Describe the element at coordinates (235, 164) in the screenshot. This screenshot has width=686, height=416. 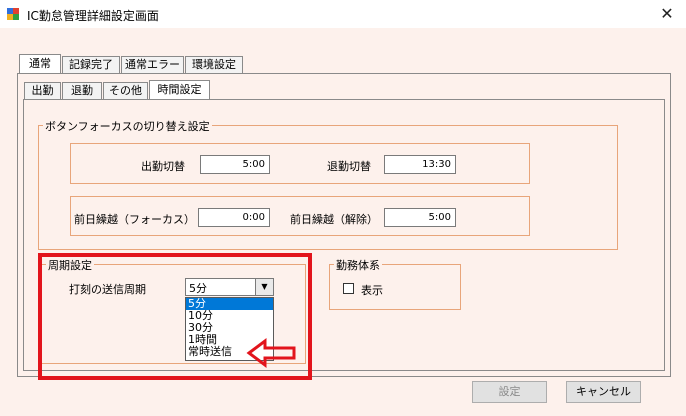
I see `clock-in-switch-input: 5:00` at that location.